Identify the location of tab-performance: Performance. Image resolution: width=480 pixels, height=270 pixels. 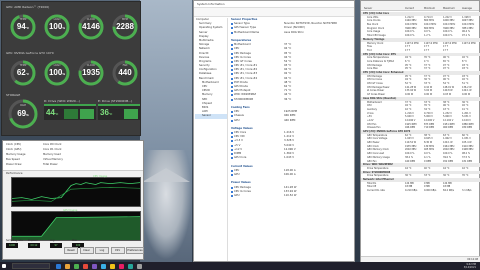
(14, 173).